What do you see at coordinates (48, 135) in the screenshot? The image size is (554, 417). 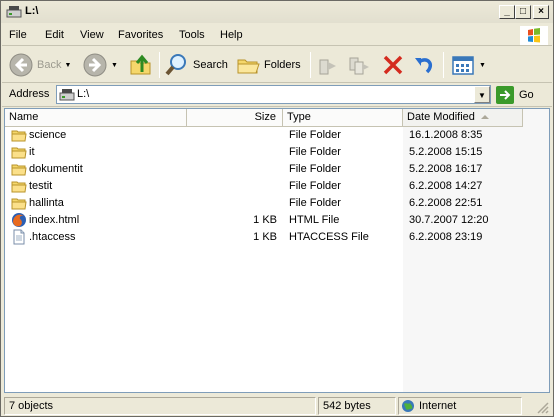 I see `file-name: science` at bounding box center [48, 135].